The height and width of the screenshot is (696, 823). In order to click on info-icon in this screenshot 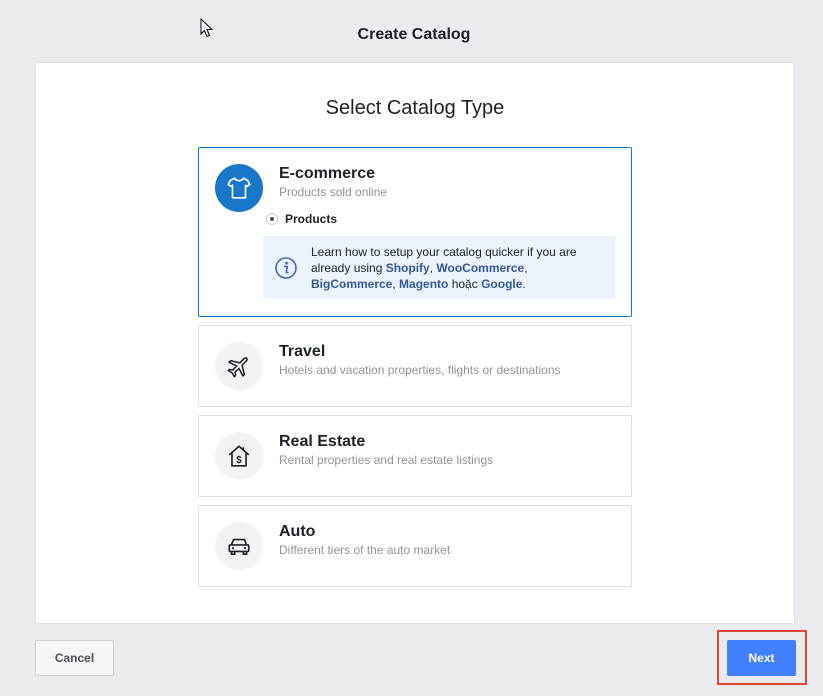, I will do `click(286, 268)`.